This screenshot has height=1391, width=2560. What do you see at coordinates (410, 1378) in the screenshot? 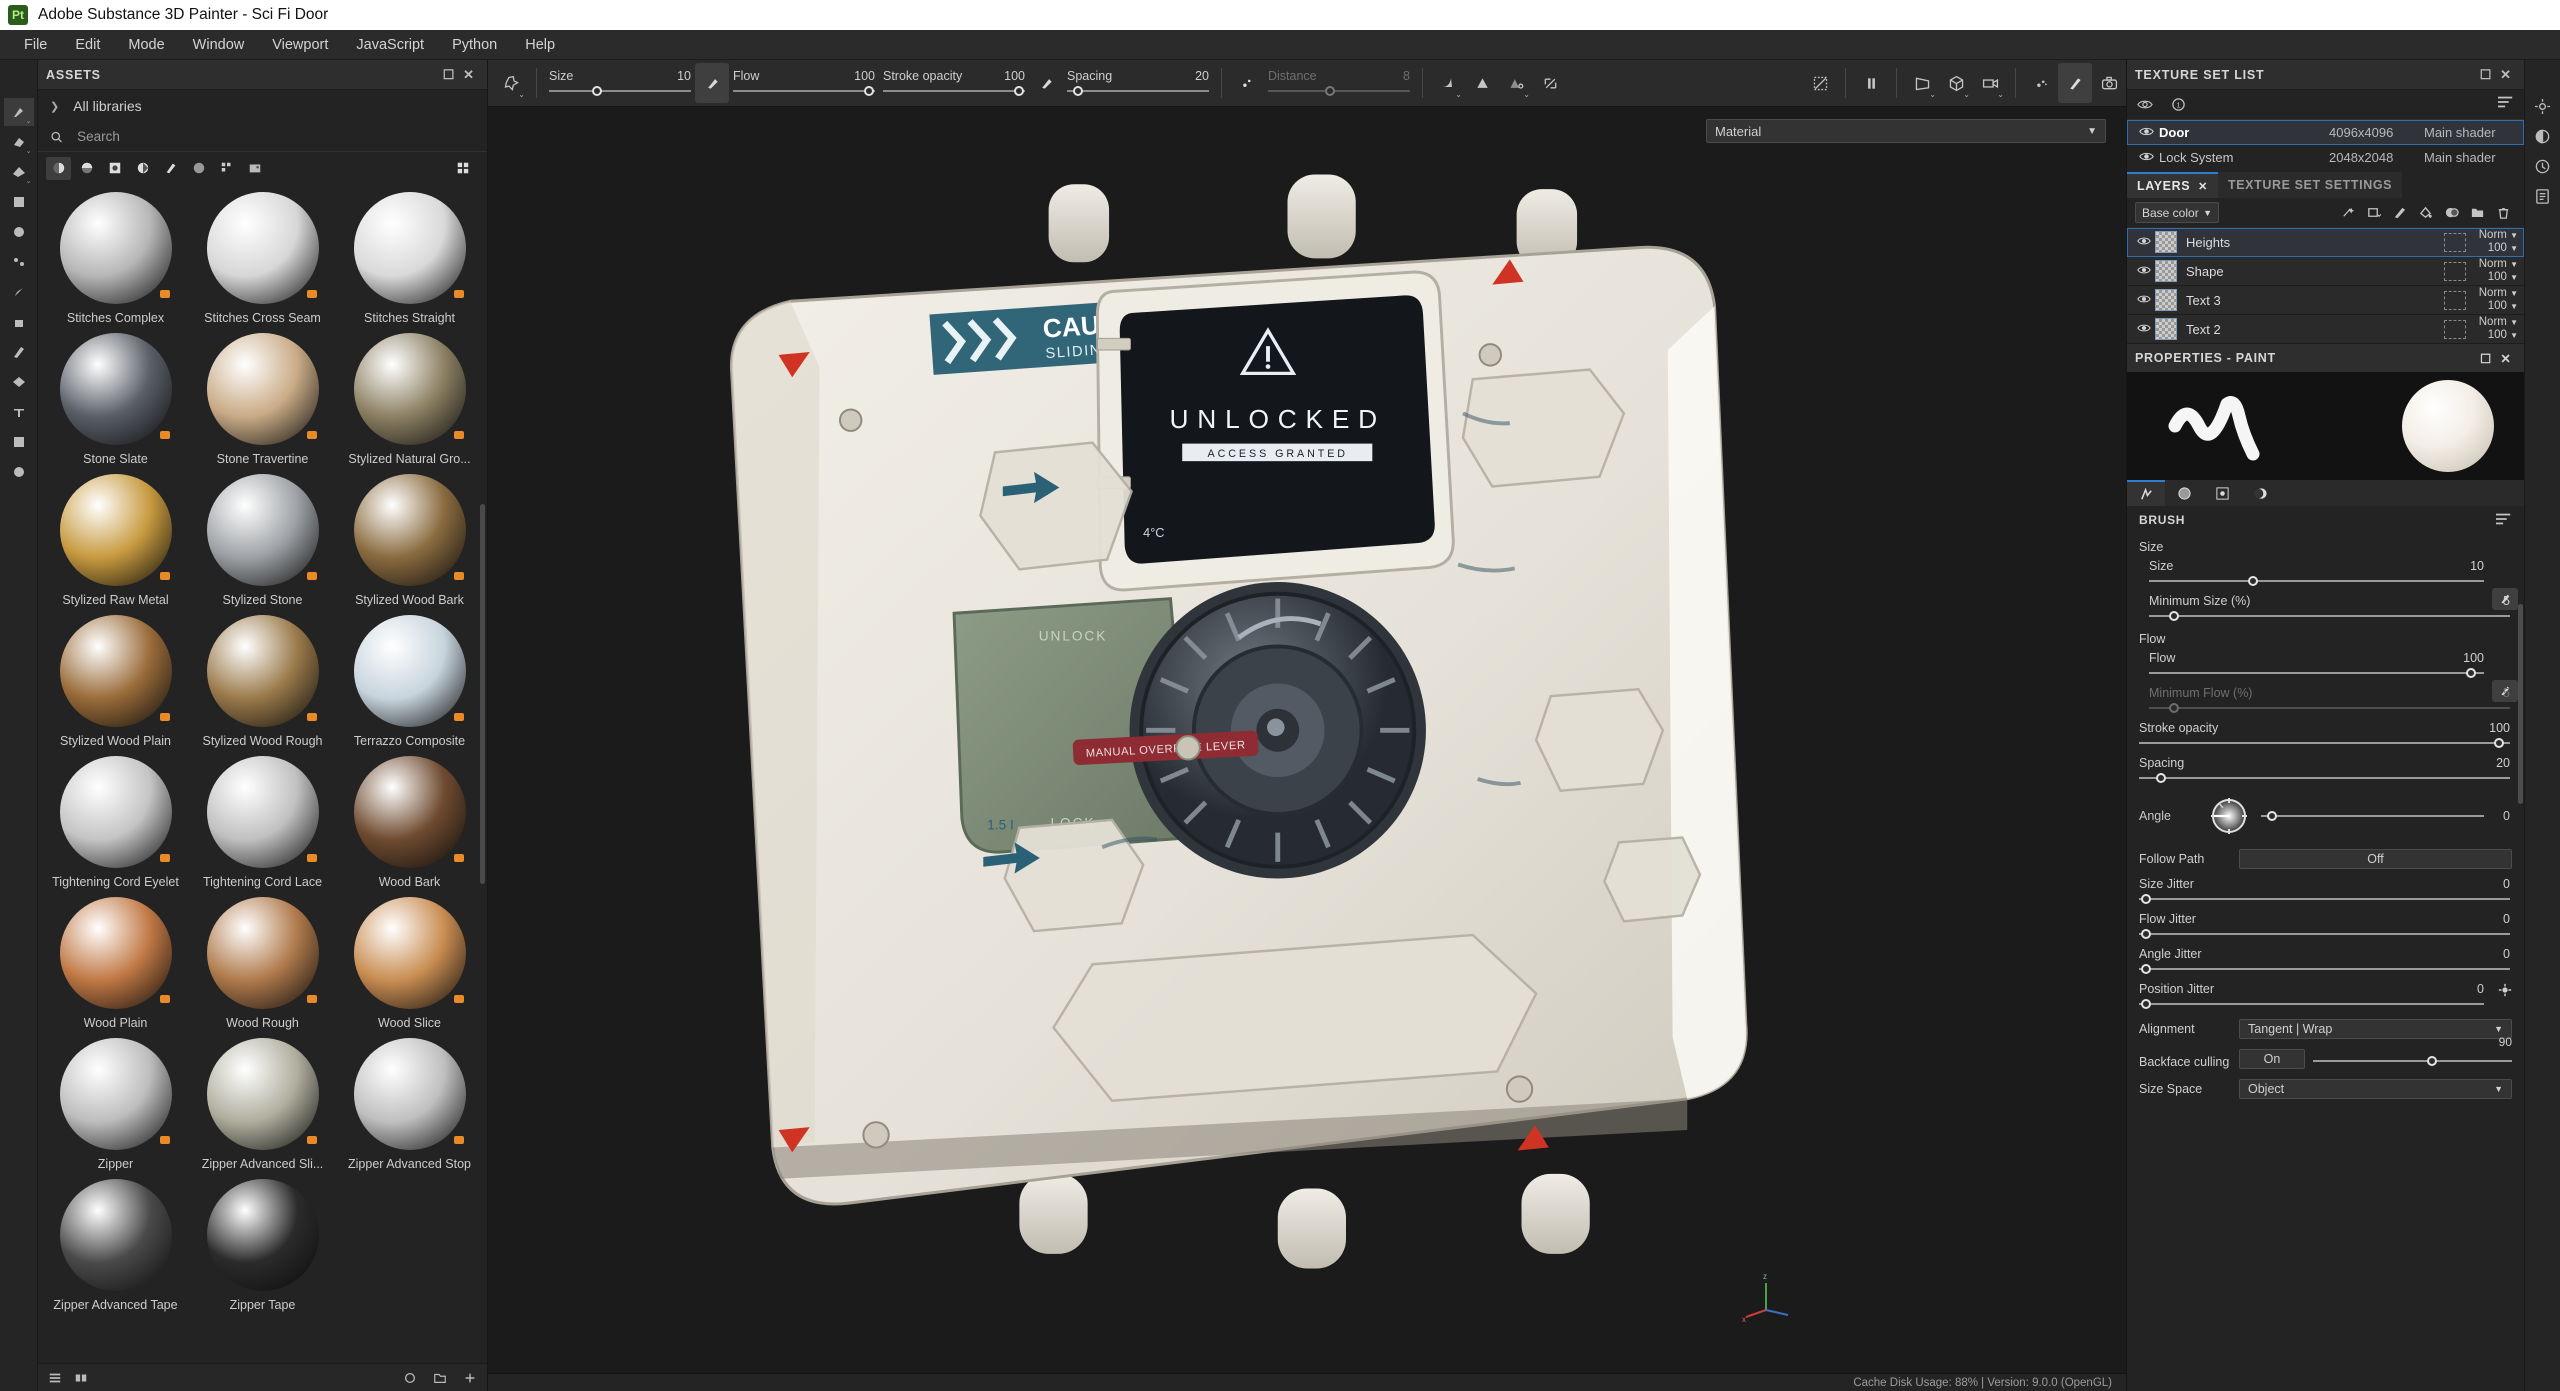
I see `refresh-icon` at bounding box center [410, 1378].